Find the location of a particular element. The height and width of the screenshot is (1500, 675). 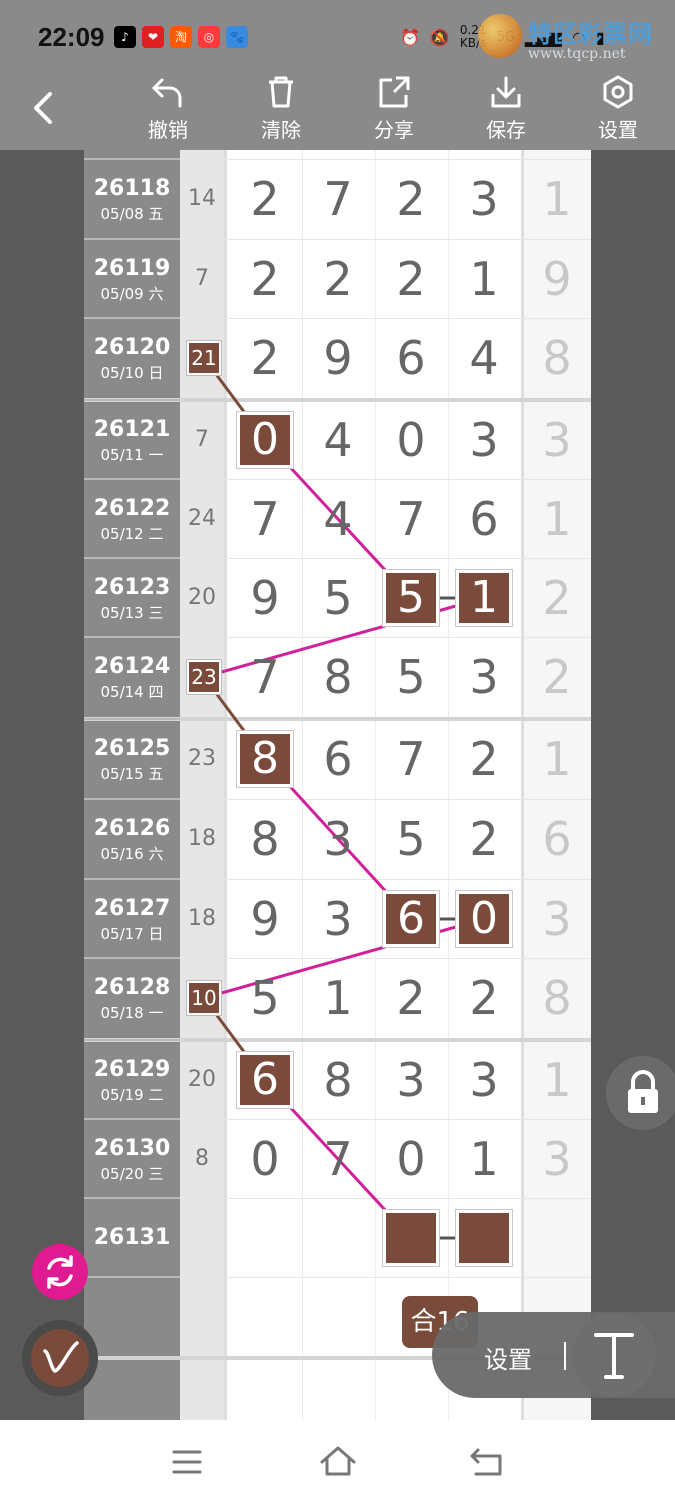

undo-icon is located at coordinates (167, 93).